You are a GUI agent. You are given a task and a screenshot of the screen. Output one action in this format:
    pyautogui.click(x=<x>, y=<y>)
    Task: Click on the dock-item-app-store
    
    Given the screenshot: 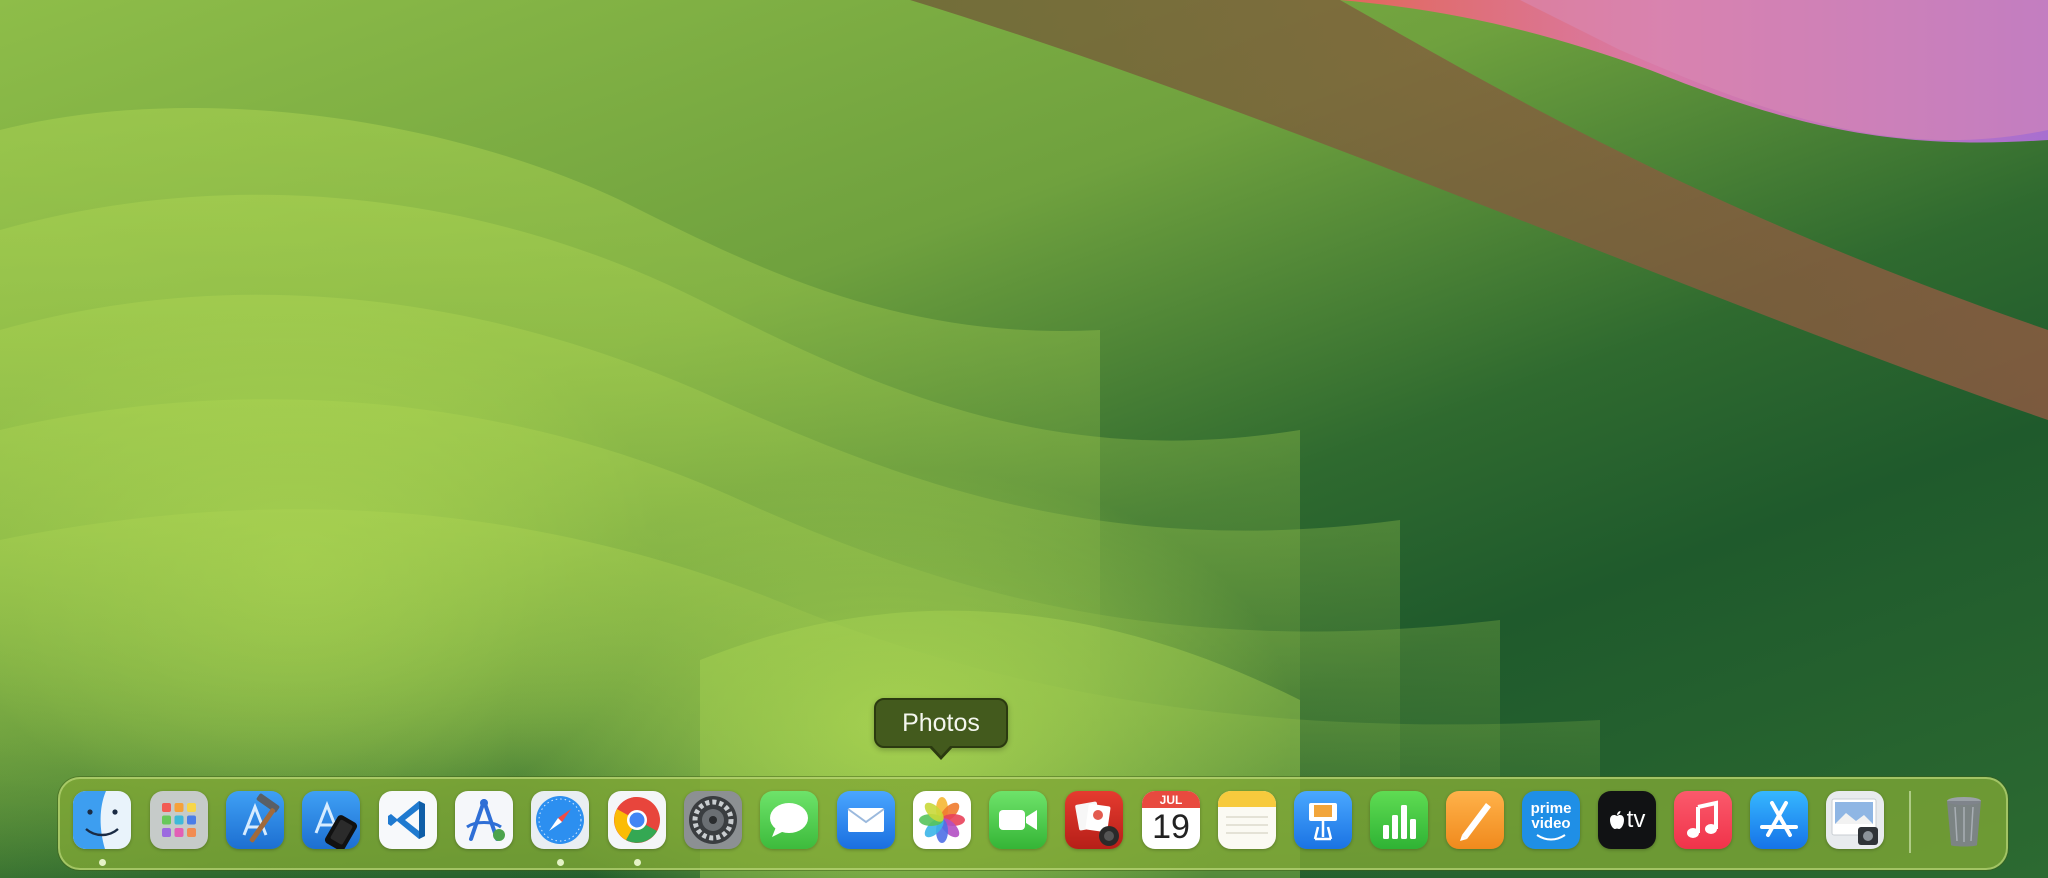 What is the action you would take?
    pyautogui.click(x=1779, y=820)
    